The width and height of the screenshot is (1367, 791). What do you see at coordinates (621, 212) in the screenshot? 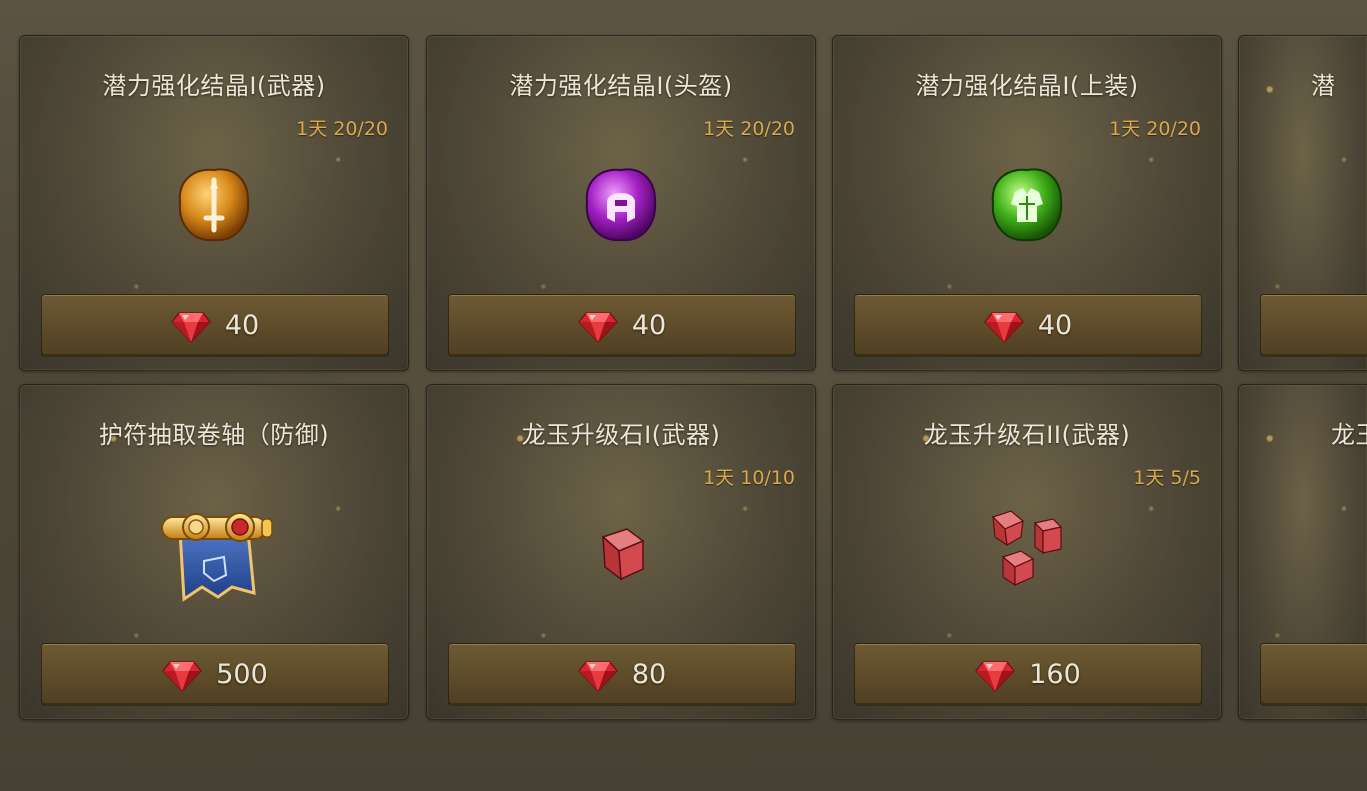
I see `crystal-helmet-icon` at bounding box center [621, 212].